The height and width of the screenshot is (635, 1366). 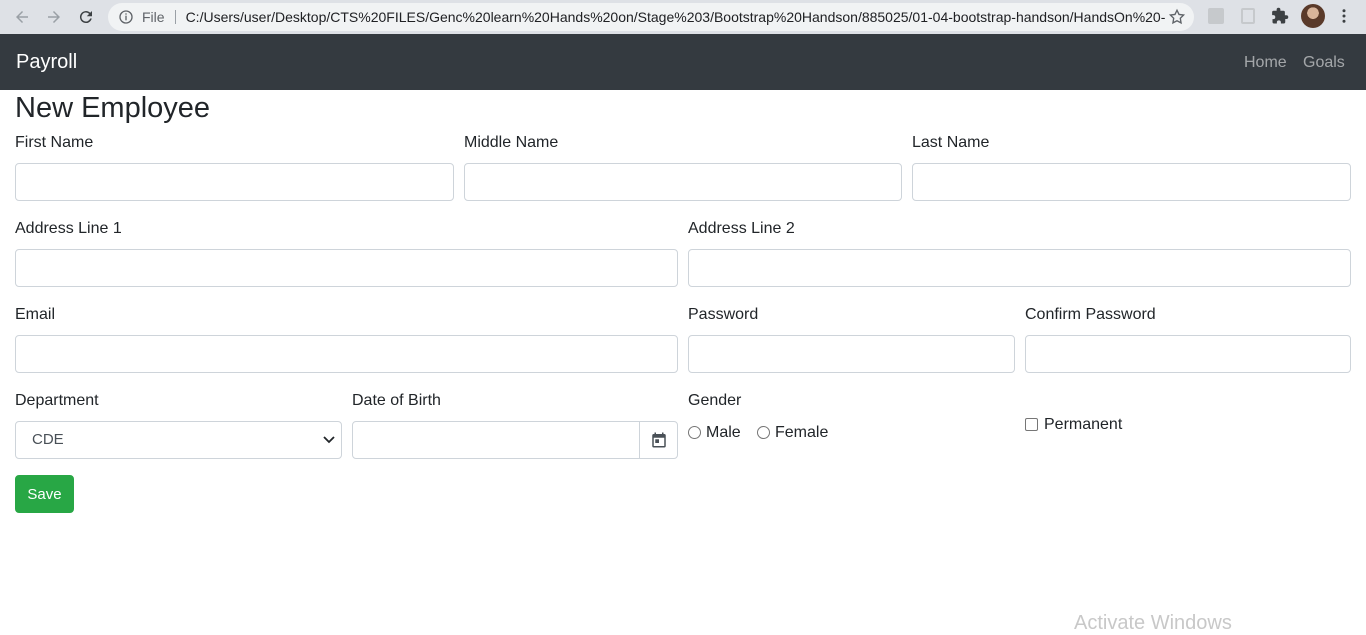 What do you see at coordinates (396, 400) in the screenshot?
I see `dob-label: Date of Birth` at bounding box center [396, 400].